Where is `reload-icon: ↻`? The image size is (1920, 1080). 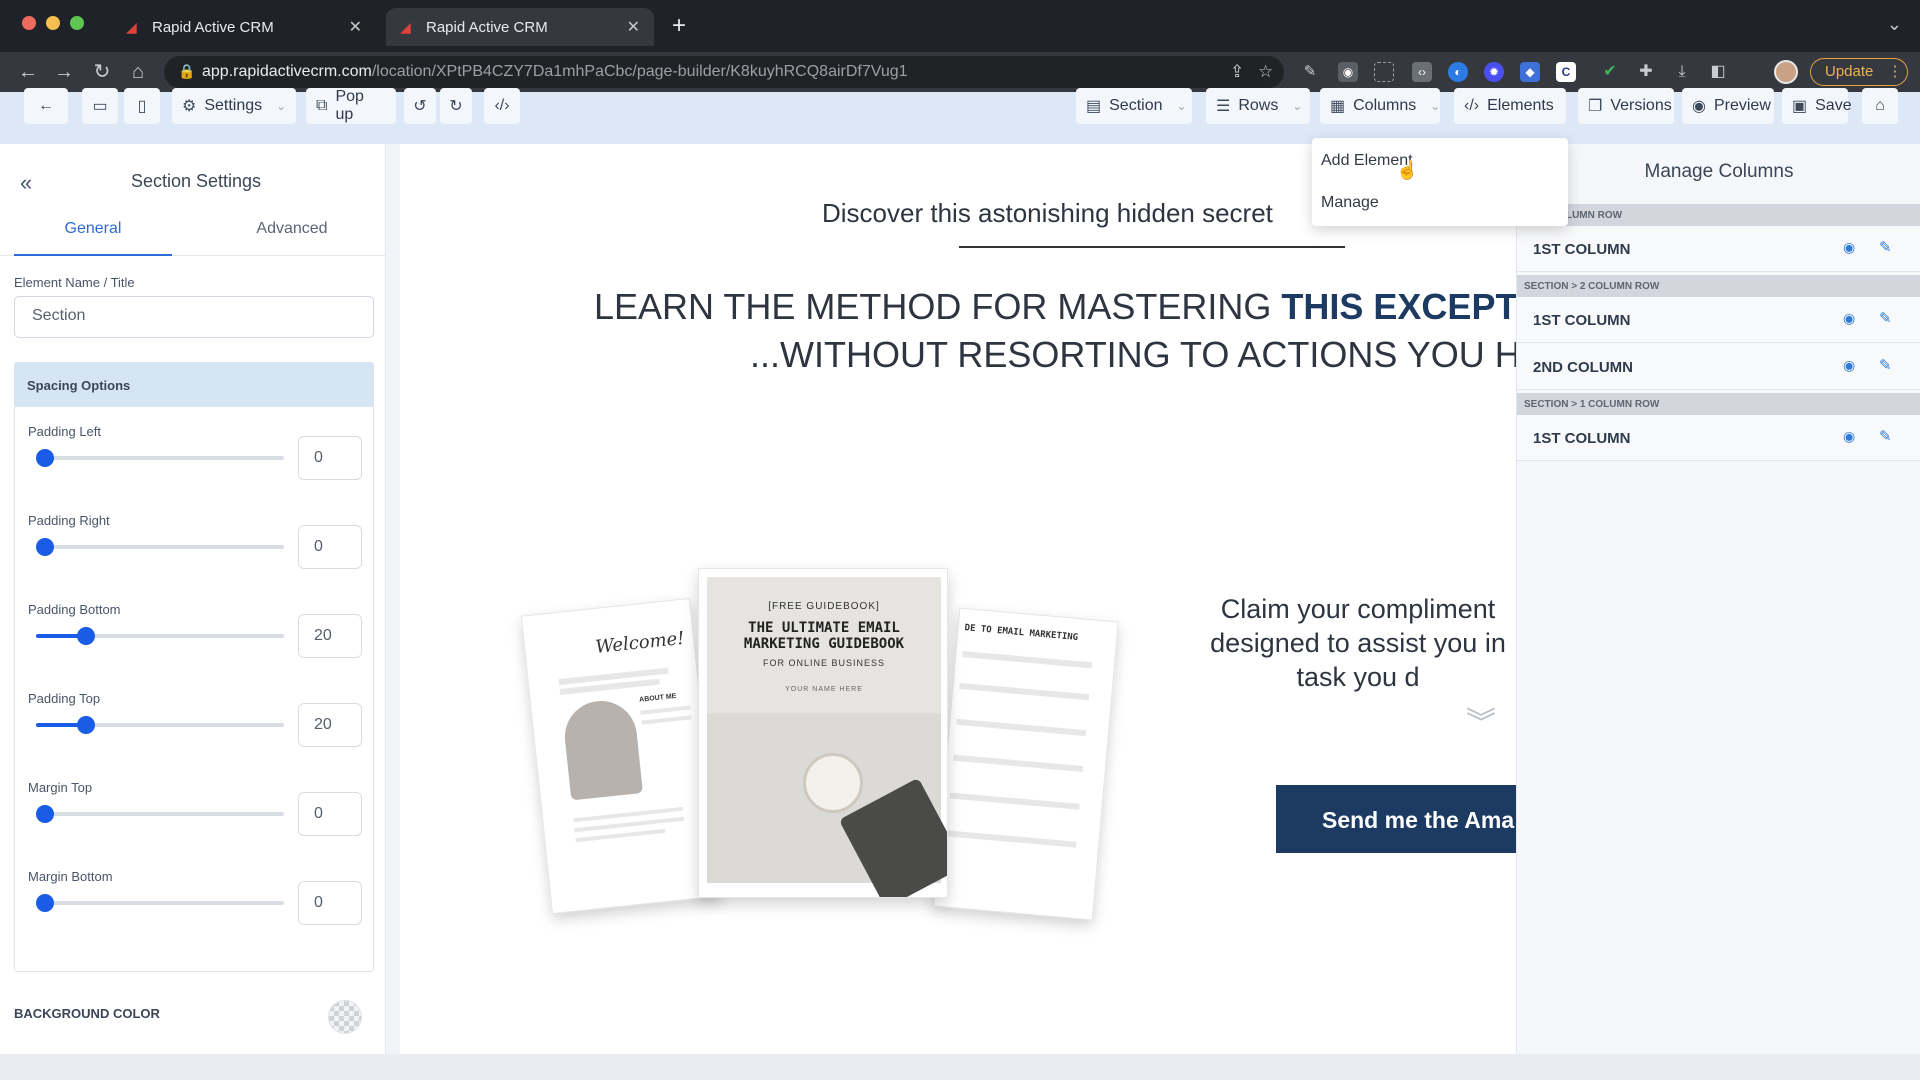
reload-icon: ↻ is located at coordinates (102, 72).